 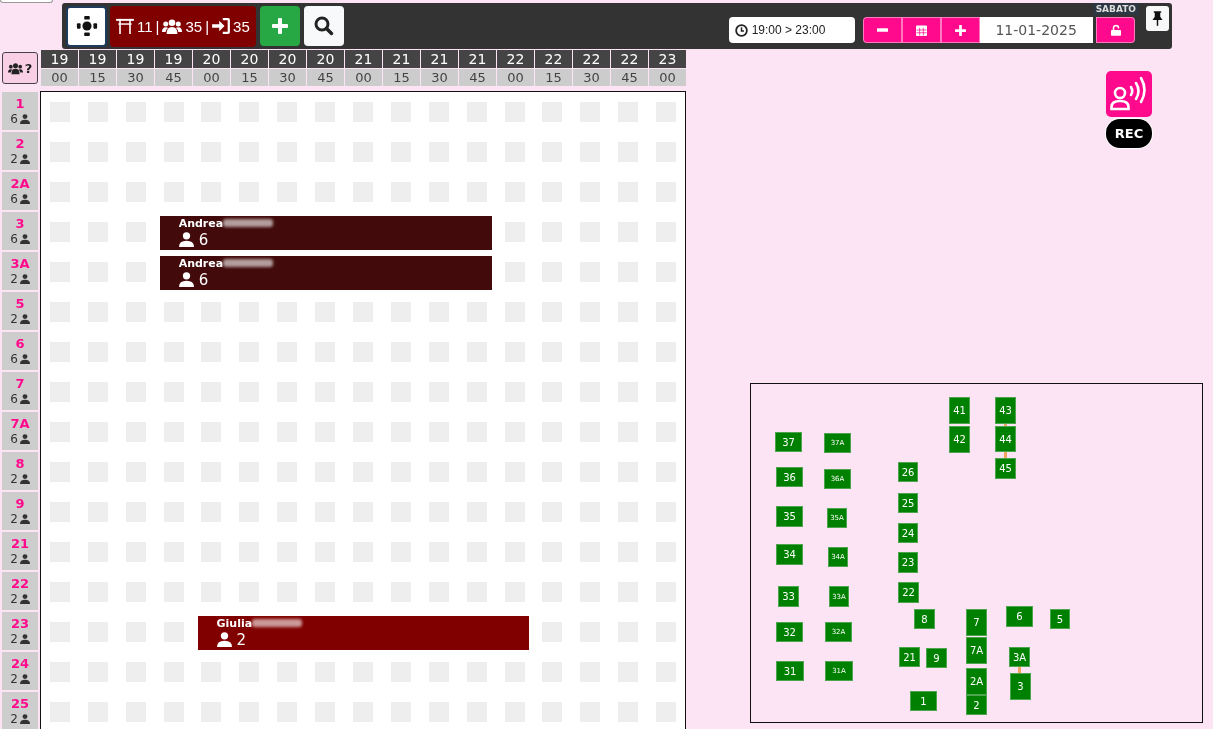 What do you see at coordinates (20, 183) in the screenshot?
I see `table-number: 2A` at bounding box center [20, 183].